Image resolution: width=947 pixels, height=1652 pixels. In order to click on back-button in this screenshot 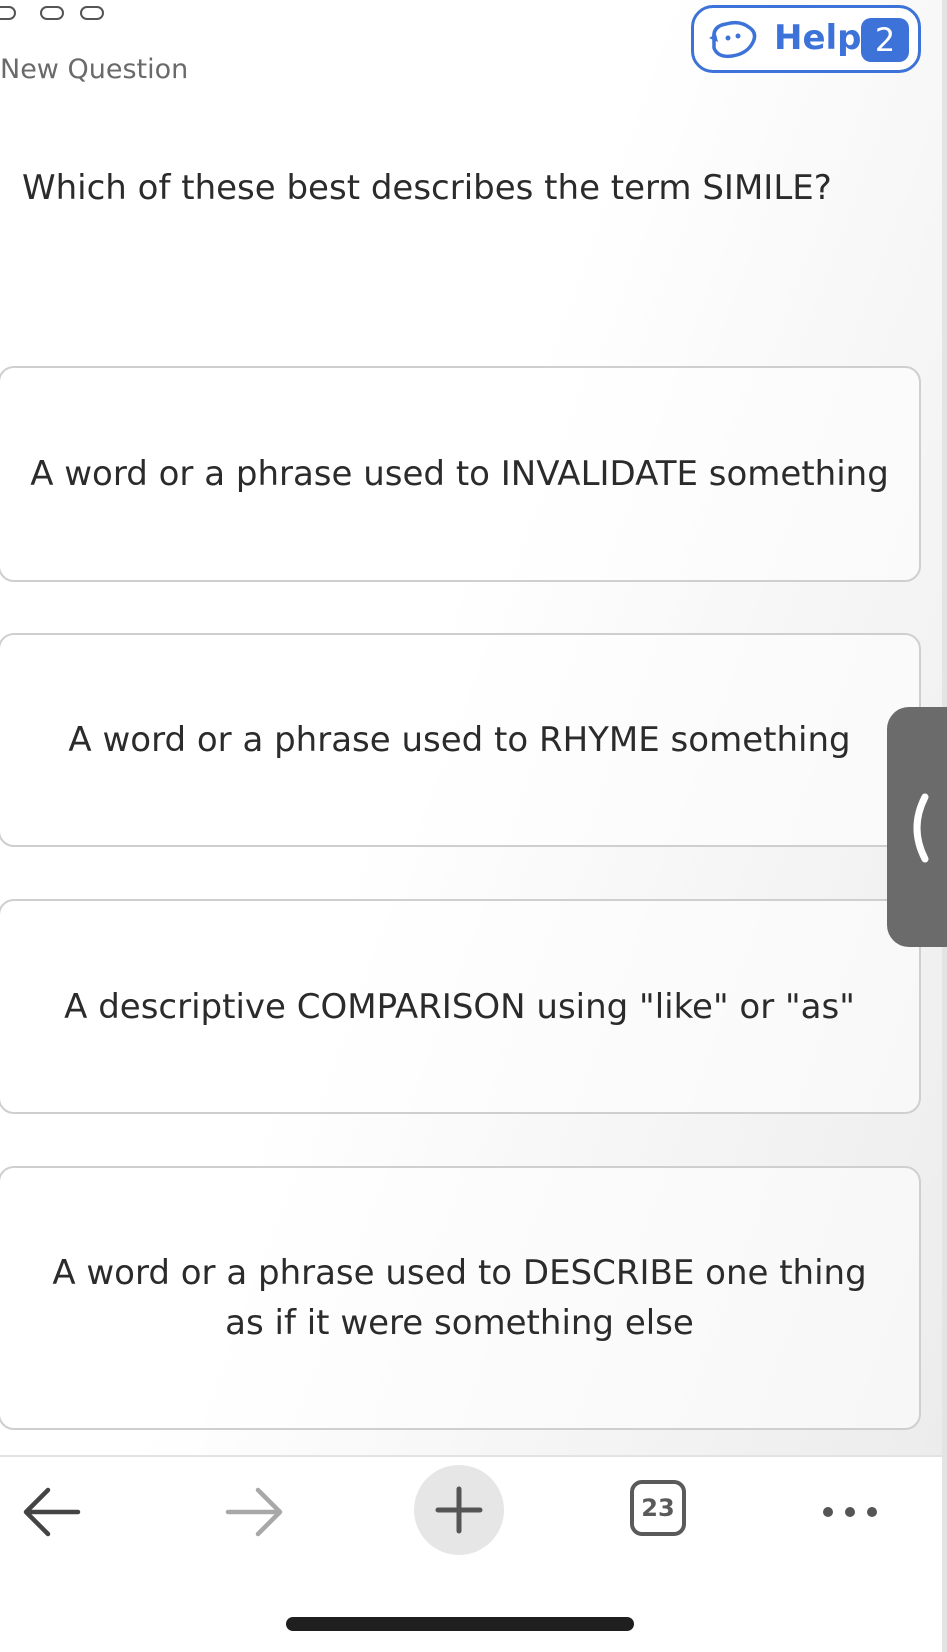, I will do `click(58, 1512)`.